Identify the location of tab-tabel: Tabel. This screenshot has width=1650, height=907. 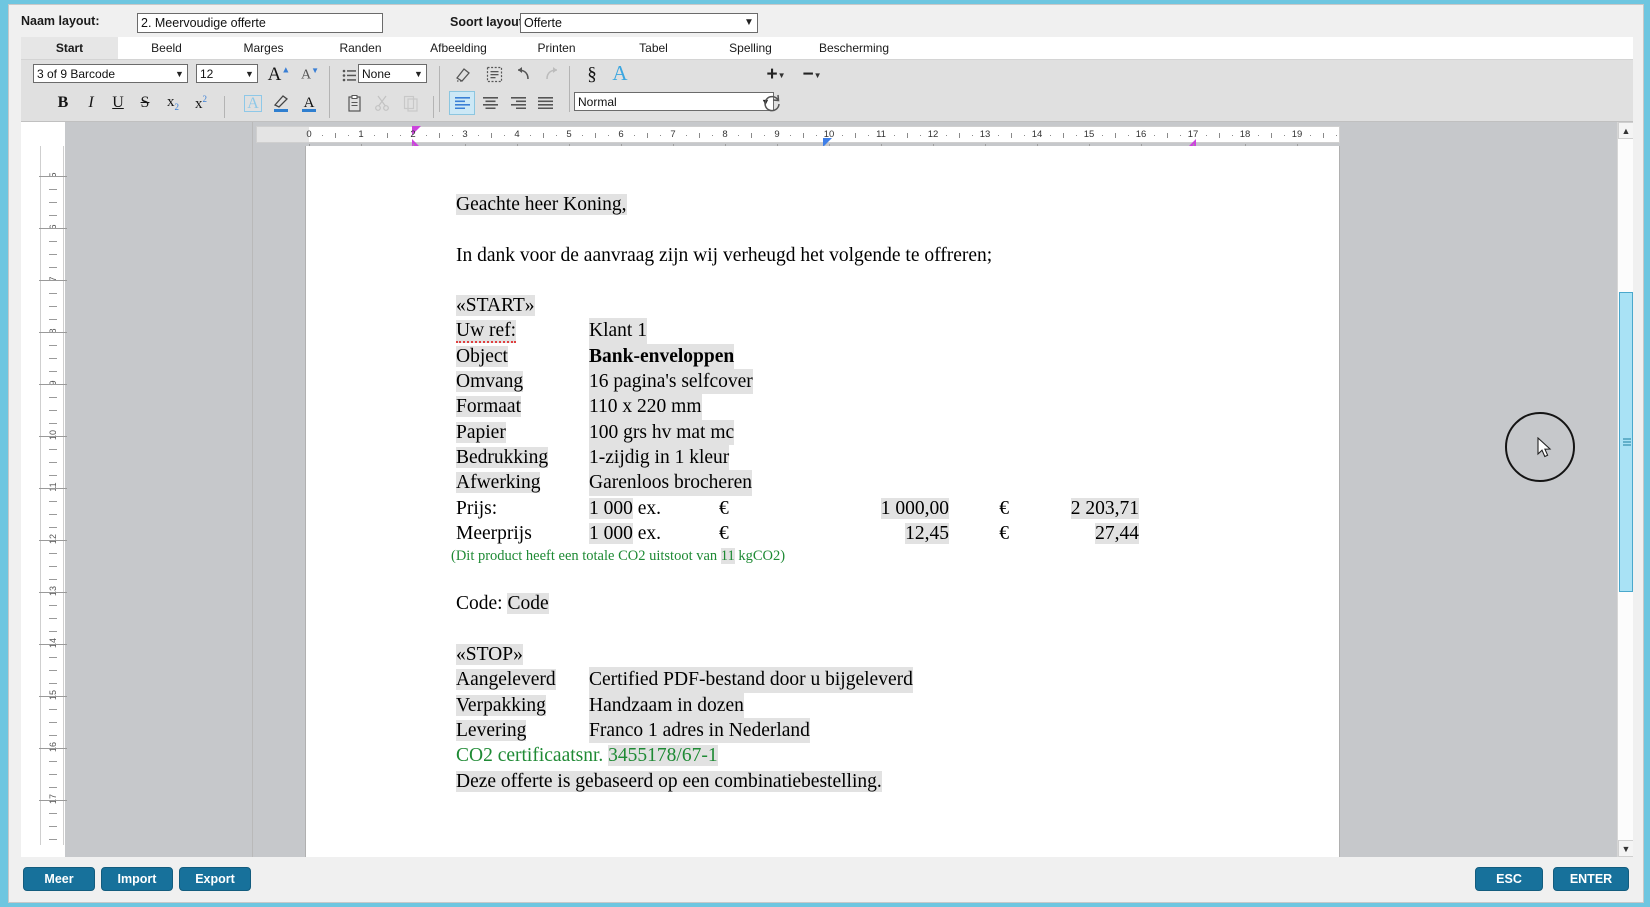
(653, 48).